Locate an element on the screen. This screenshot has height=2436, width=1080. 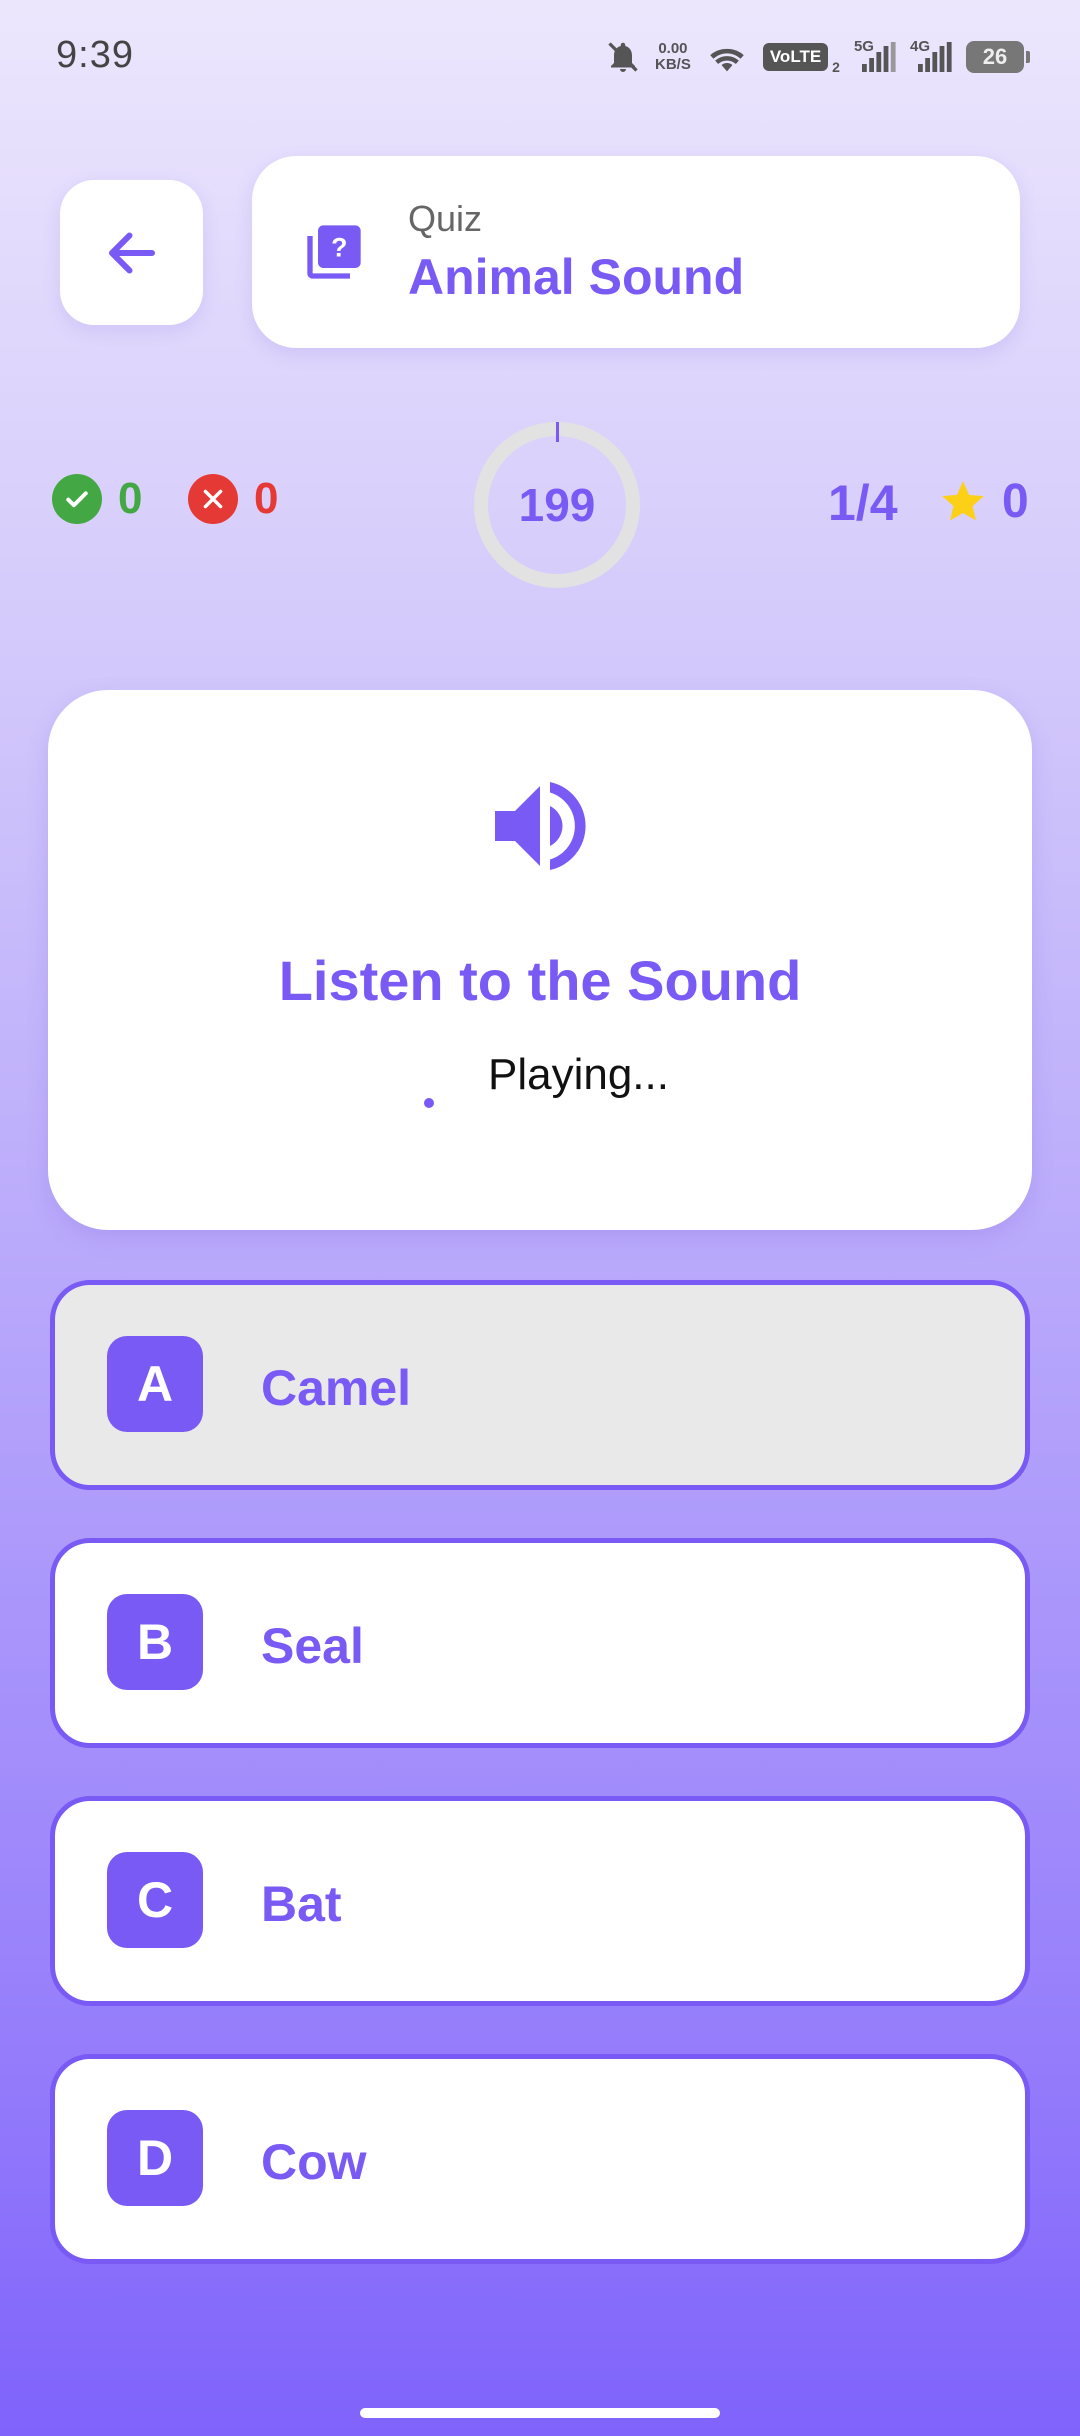
speaker-icon is located at coordinates (540, 826).